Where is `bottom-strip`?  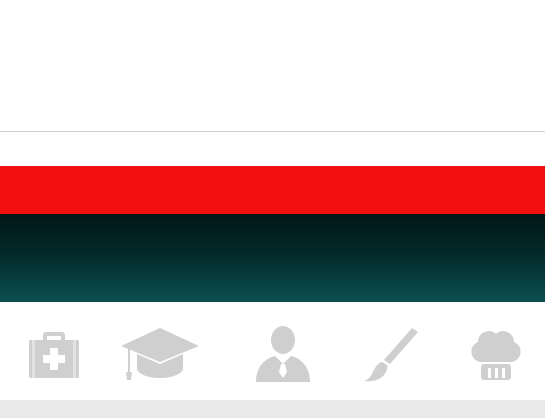
bottom-strip is located at coordinates (272, 409).